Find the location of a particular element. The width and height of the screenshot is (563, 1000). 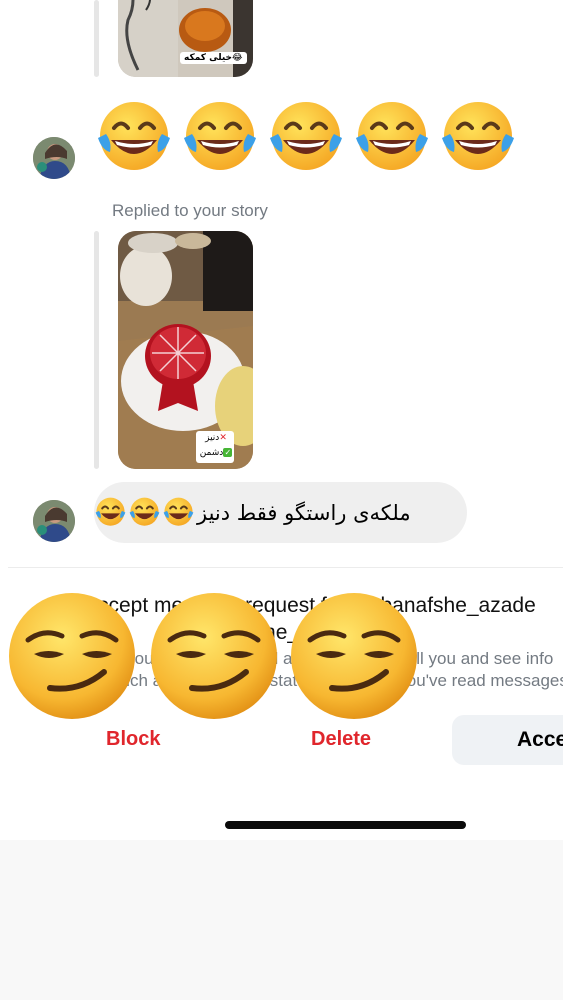

story-thumbnail-2: دنیز✕ دشمن✓ is located at coordinates (185, 350).